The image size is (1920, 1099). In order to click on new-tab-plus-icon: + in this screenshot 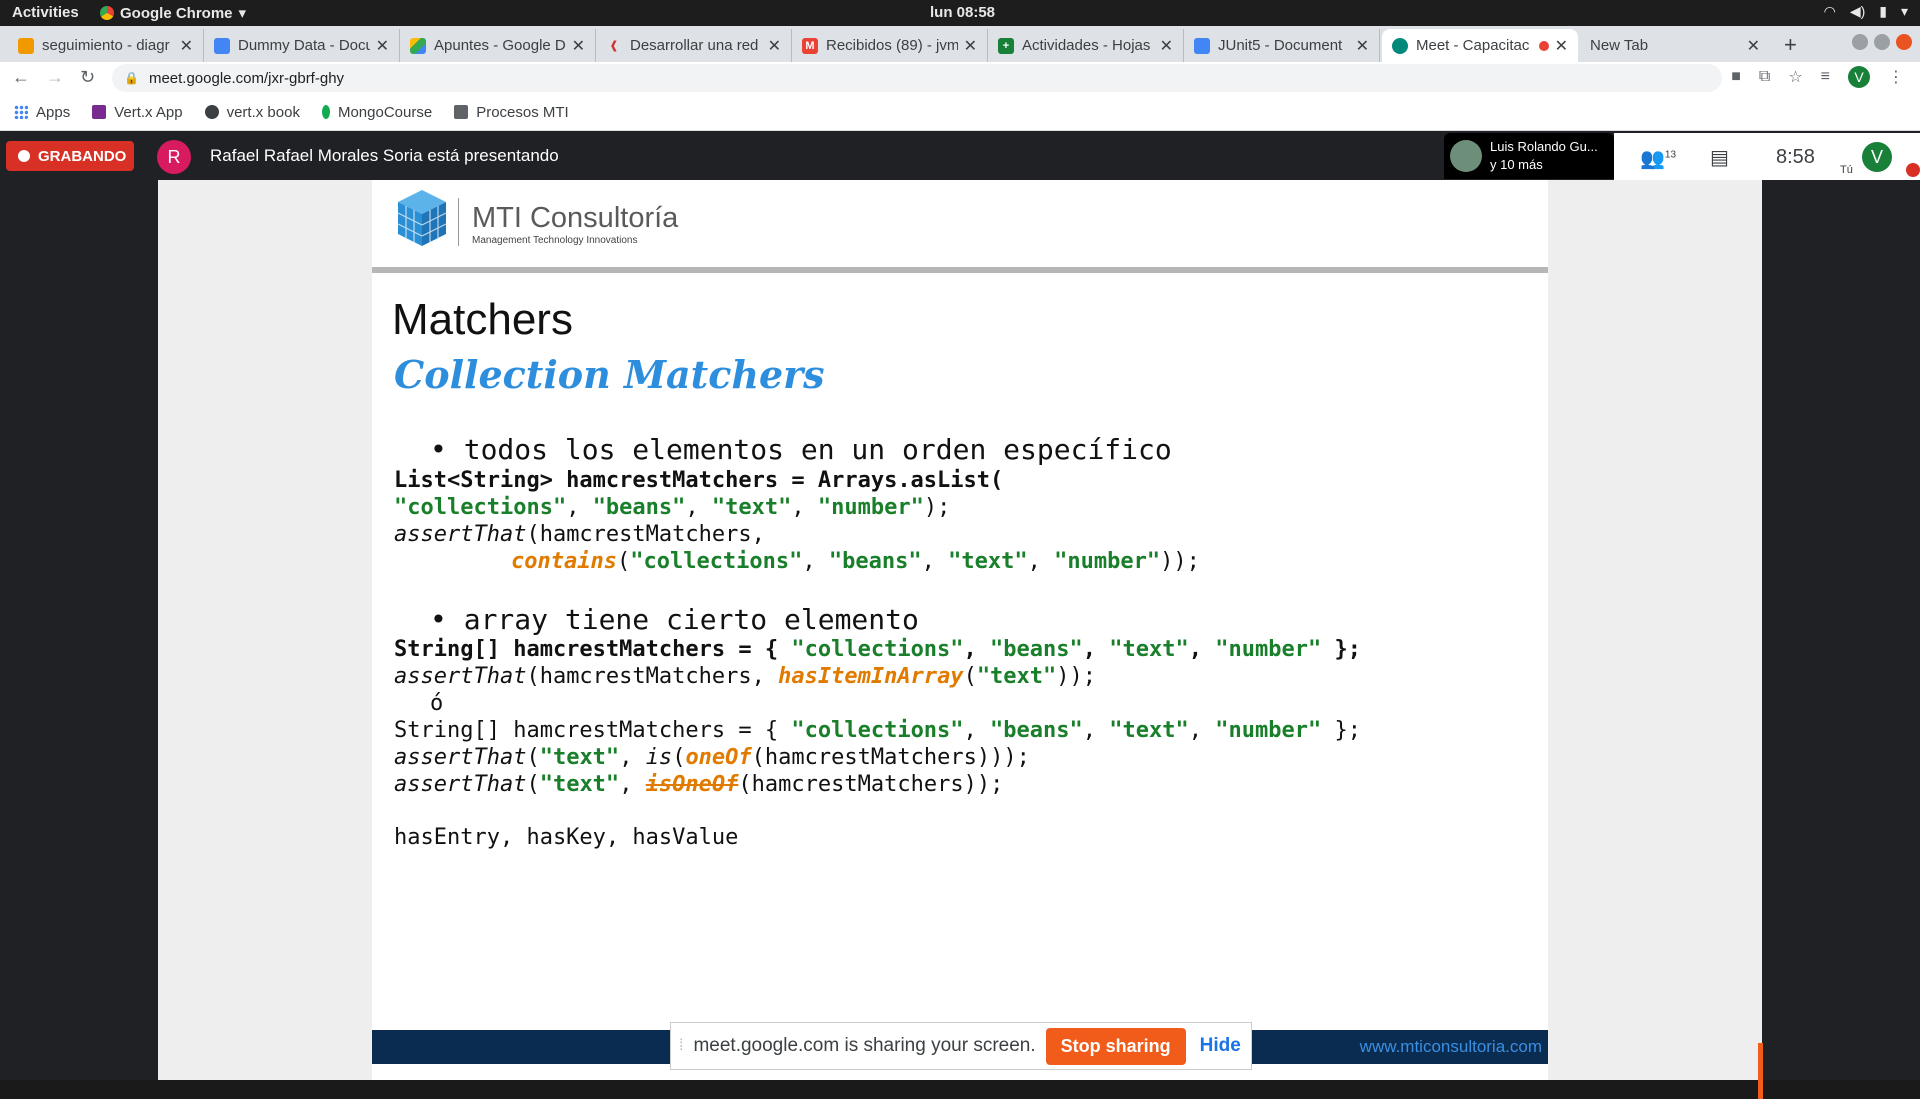, I will do `click(1790, 45)`.